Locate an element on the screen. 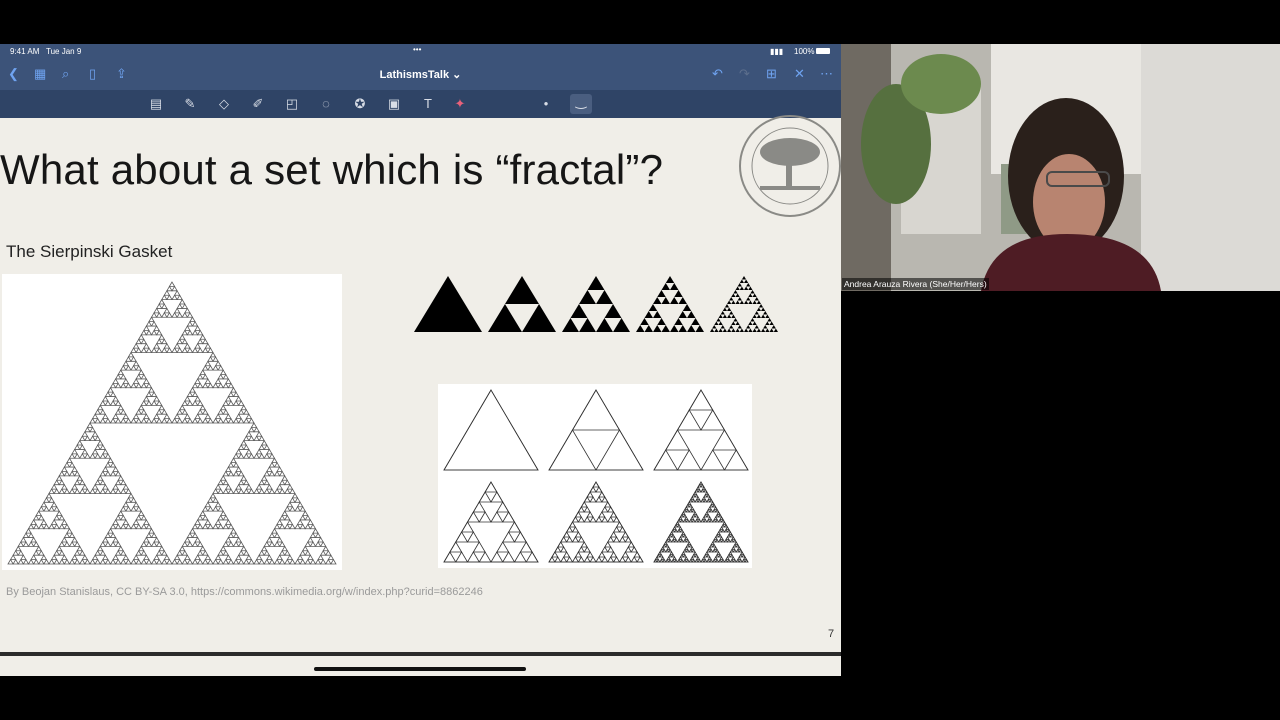 The width and height of the screenshot is (1280, 720). undo-icon: ↶ is located at coordinates (717, 74).